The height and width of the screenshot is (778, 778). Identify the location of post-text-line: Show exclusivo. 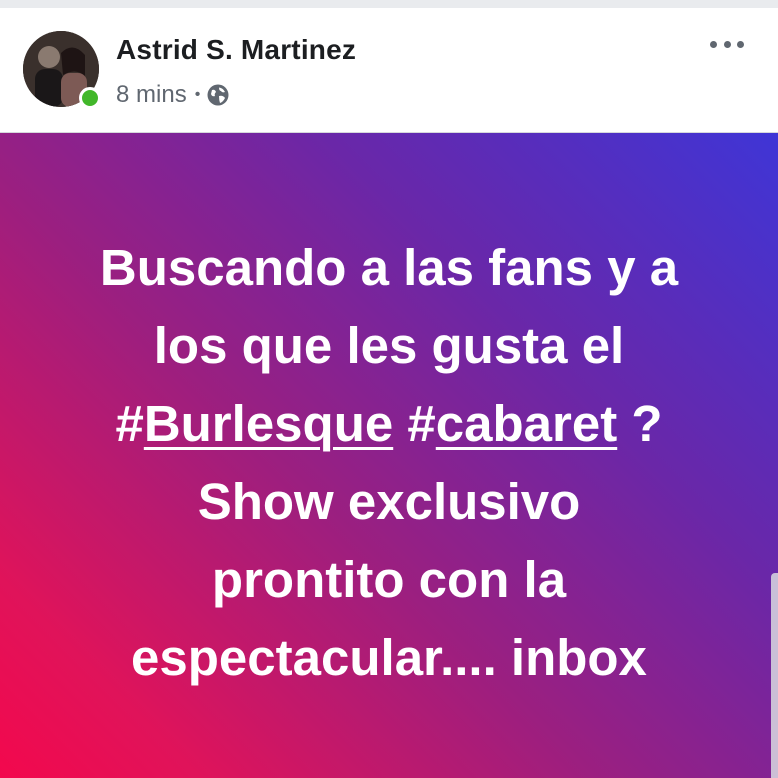
(389, 501).